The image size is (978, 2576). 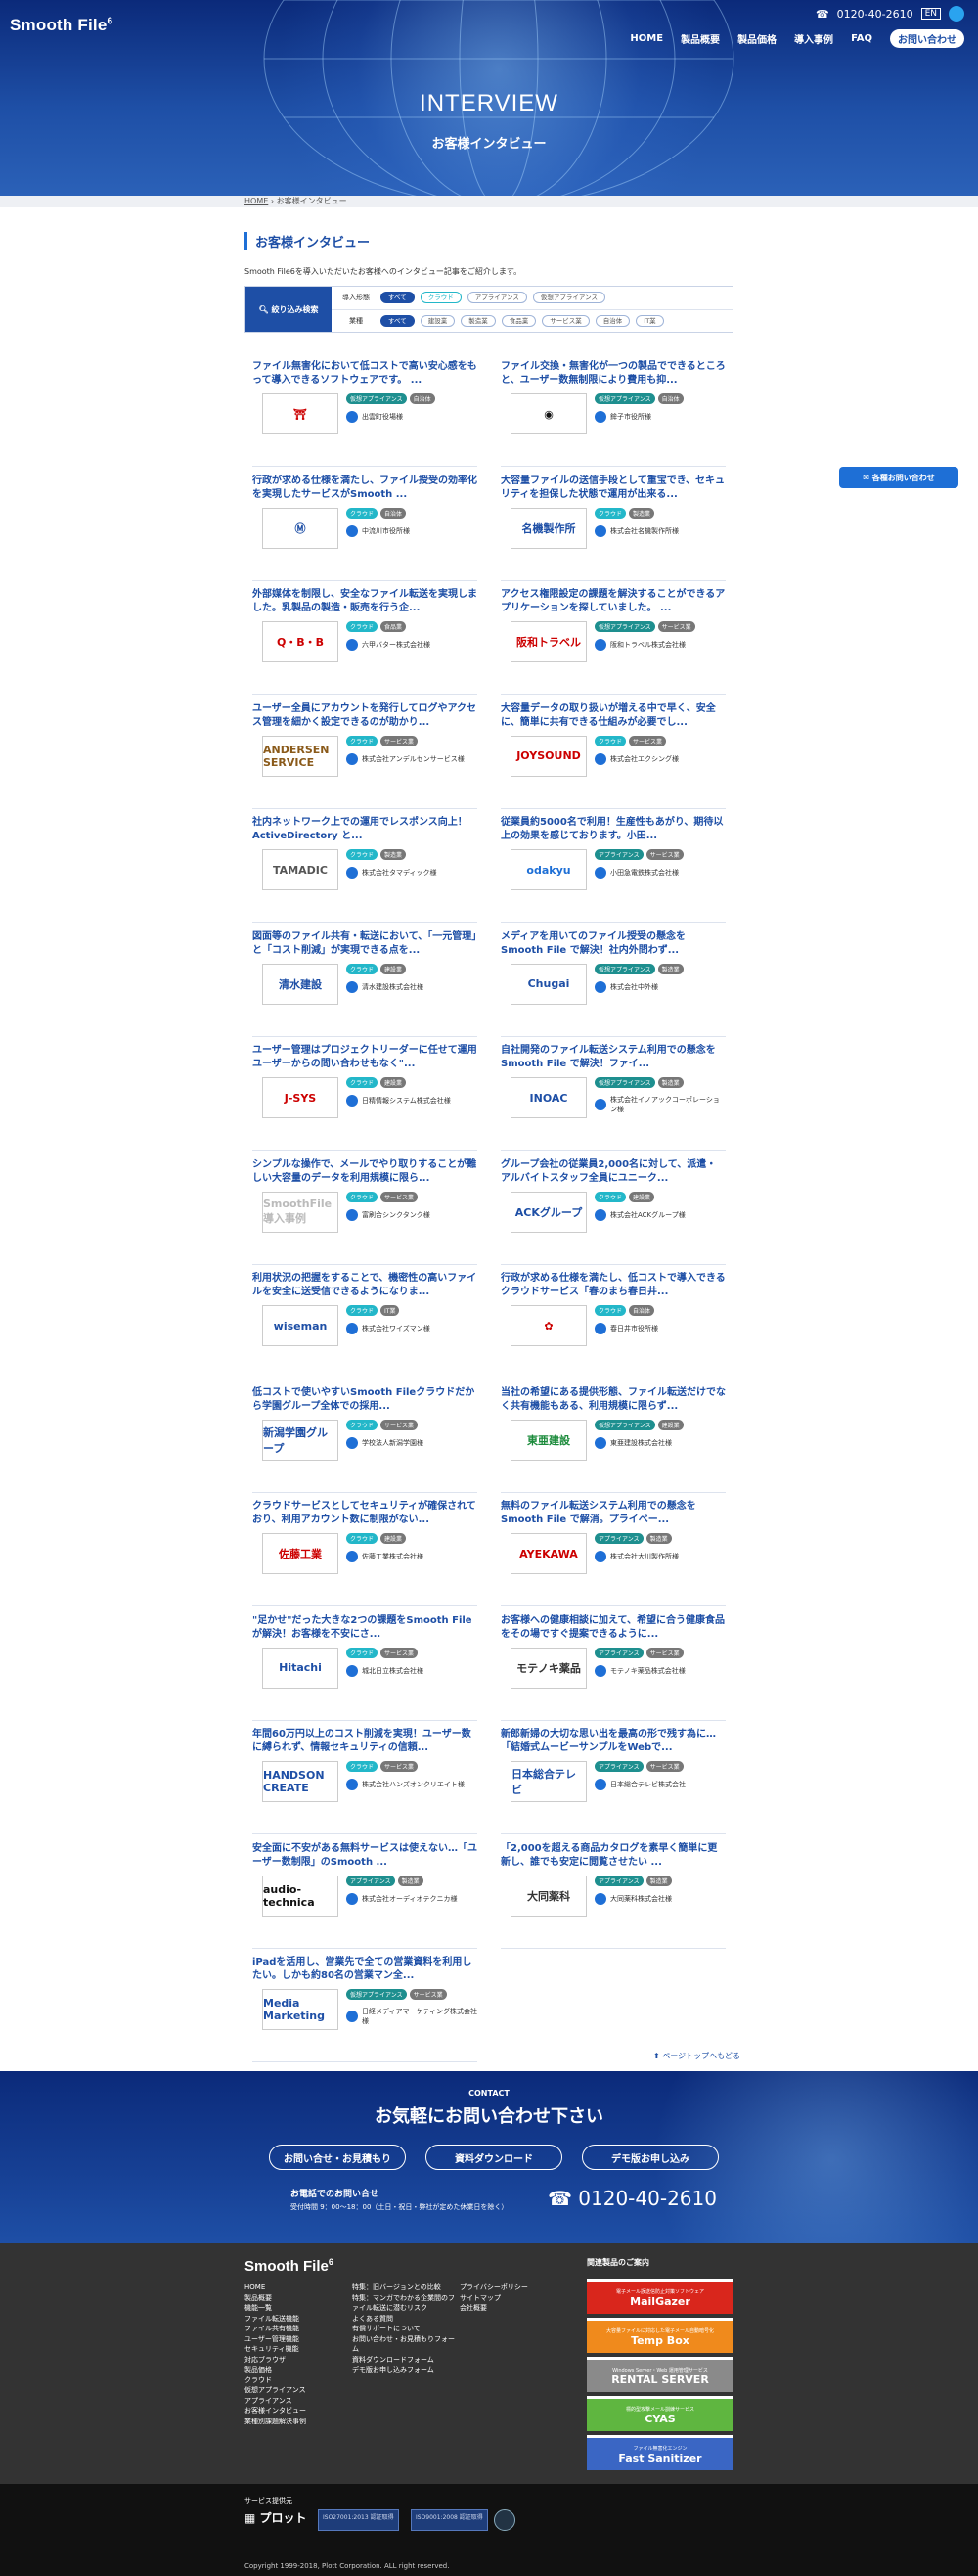 I want to click on footer-link: 対応ブラウザ, so click(x=298, y=2360).